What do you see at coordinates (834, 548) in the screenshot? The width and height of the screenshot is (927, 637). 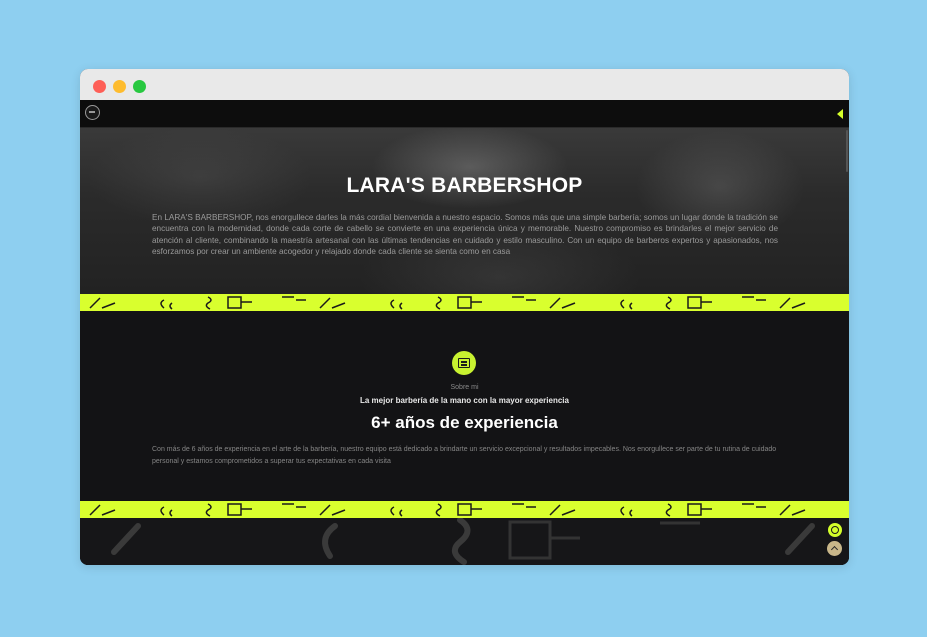 I see `scroll-to-top-button` at bounding box center [834, 548].